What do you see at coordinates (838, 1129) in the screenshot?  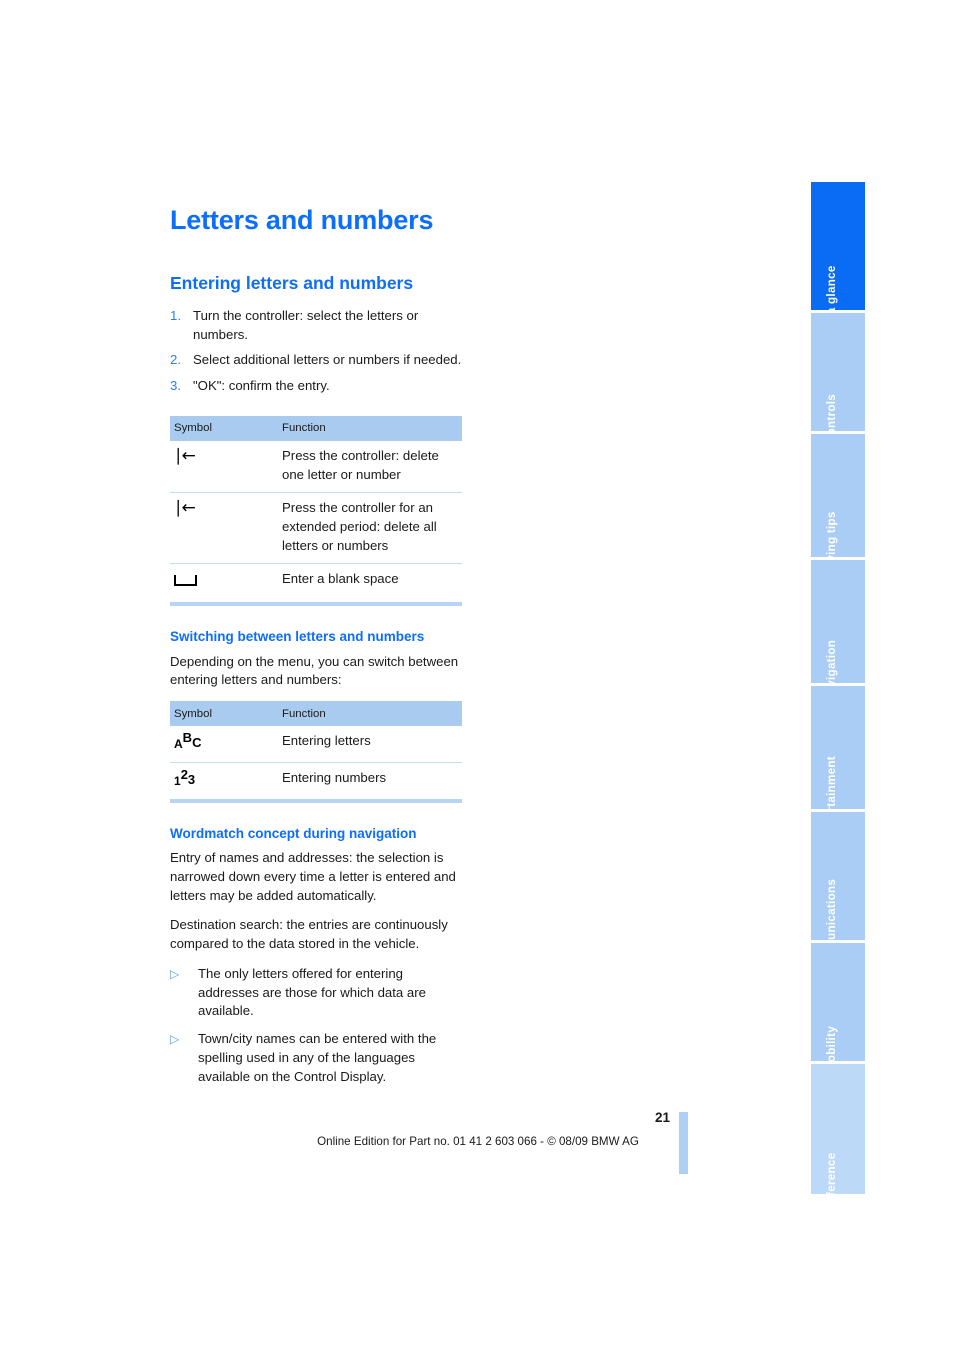 I see `tab-reference: Reference` at bounding box center [838, 1129].